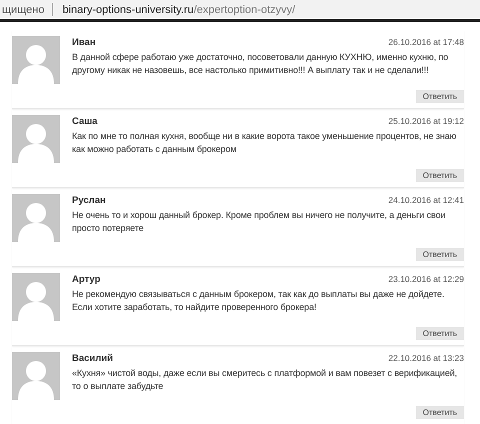 The image size is (480, 424). What do you see at coordinates (84, 42) in the screenshot?
I see `comment-author: Иван` at bounding box center [84, 42].